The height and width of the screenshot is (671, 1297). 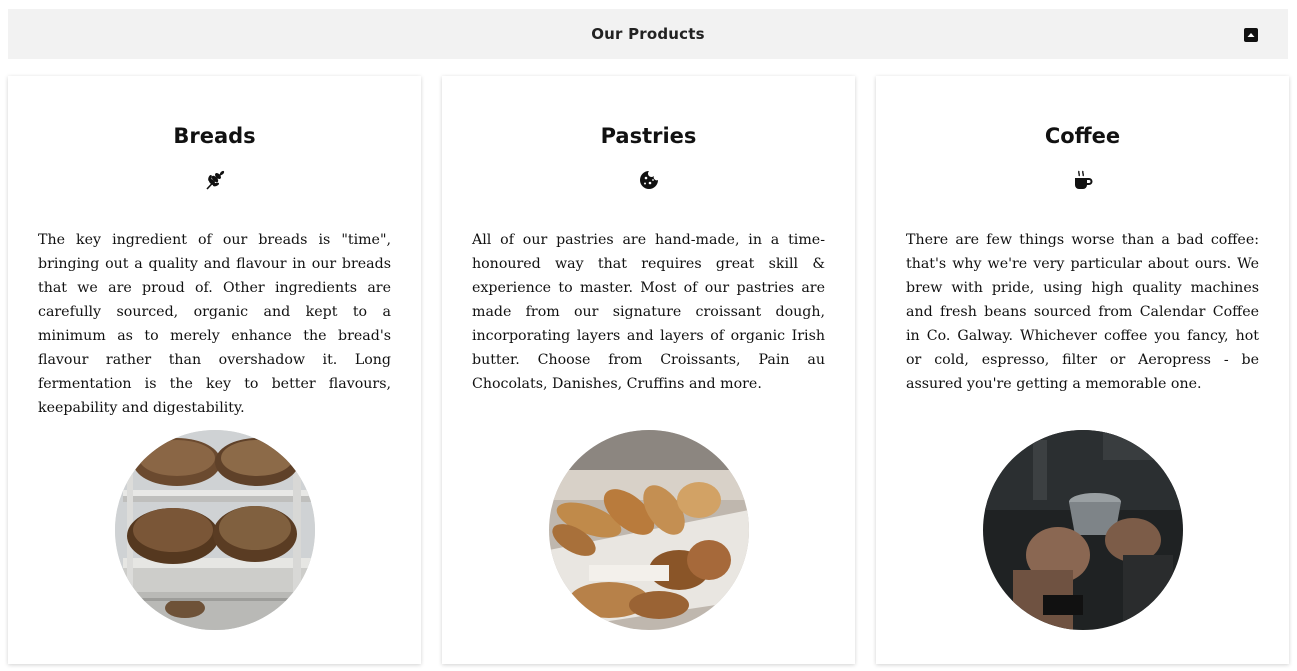 What do you see at coordinates (1083, 180) in the screenshot?
I see `coffee-cup-icon` at bounding box center [1083, 180].